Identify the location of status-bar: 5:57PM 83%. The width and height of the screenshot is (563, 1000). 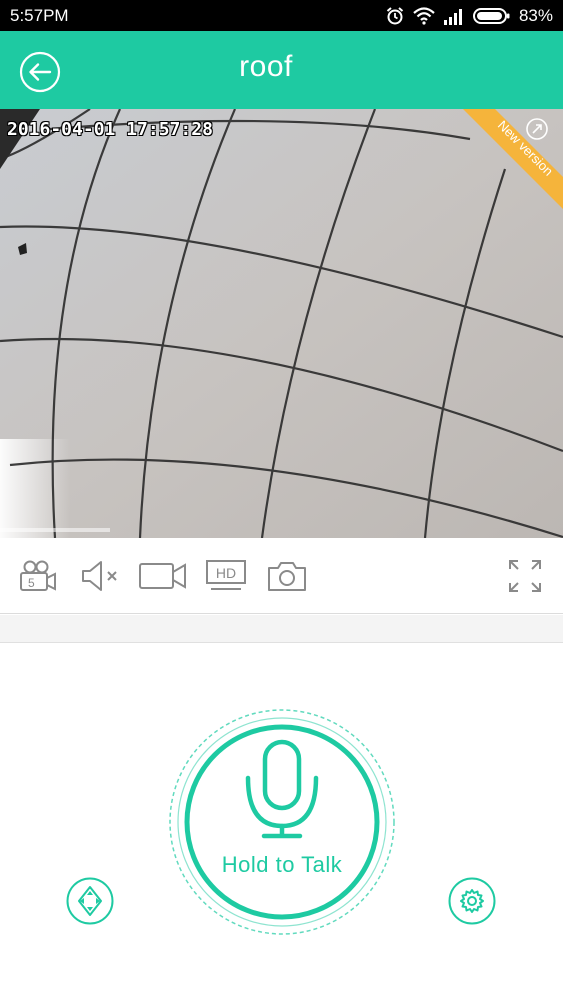
(281, 15).